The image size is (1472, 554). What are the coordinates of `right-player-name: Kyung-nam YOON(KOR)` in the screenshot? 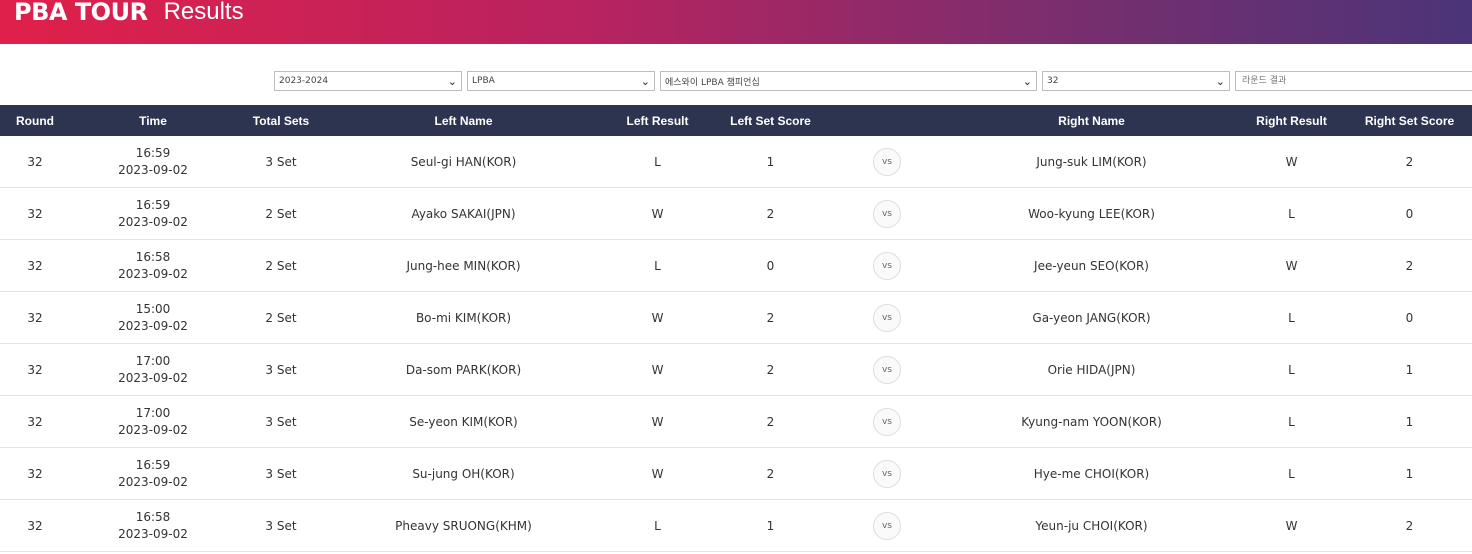 It's located at (1091, 421).